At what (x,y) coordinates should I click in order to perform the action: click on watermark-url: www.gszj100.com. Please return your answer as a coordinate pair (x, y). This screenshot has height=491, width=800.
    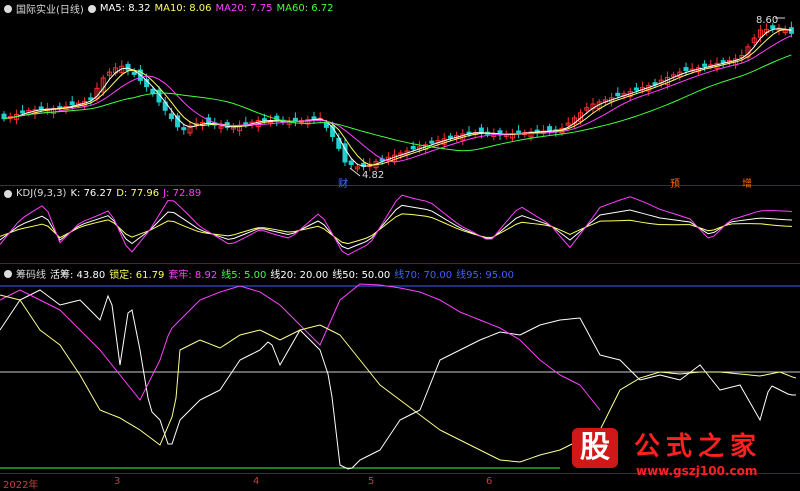
    Looking at the image, I should click on (697, 471).